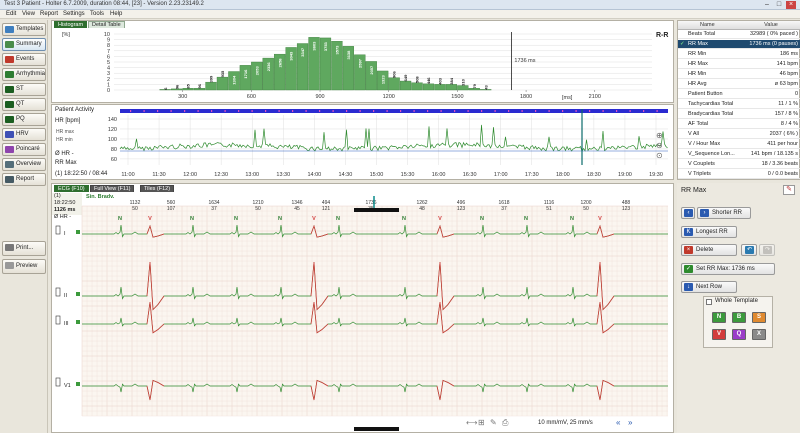 The image size is (800, 433). I want to click on stats-row: AF Total 8 / 4 %, so click(739, 124).